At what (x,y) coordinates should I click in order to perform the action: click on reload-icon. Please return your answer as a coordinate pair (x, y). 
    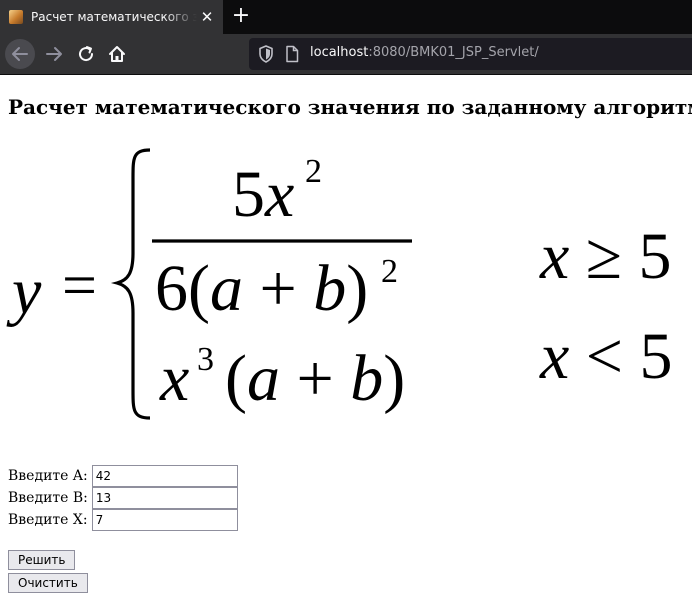
    Looking at the image, I should click on (86, 54).